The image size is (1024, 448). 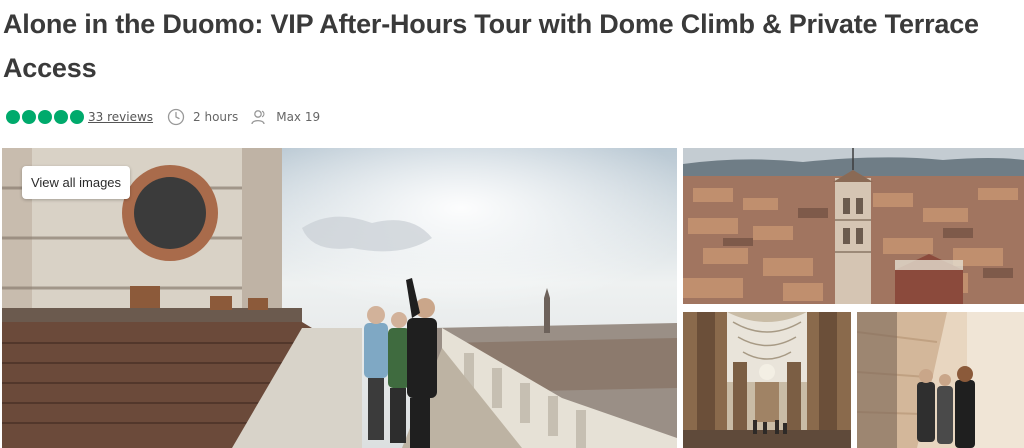 What do you see at coordinates (76, 182) in the screenshot?
I see `view-all-images-button: View all images` at bounding box center [76, 182].